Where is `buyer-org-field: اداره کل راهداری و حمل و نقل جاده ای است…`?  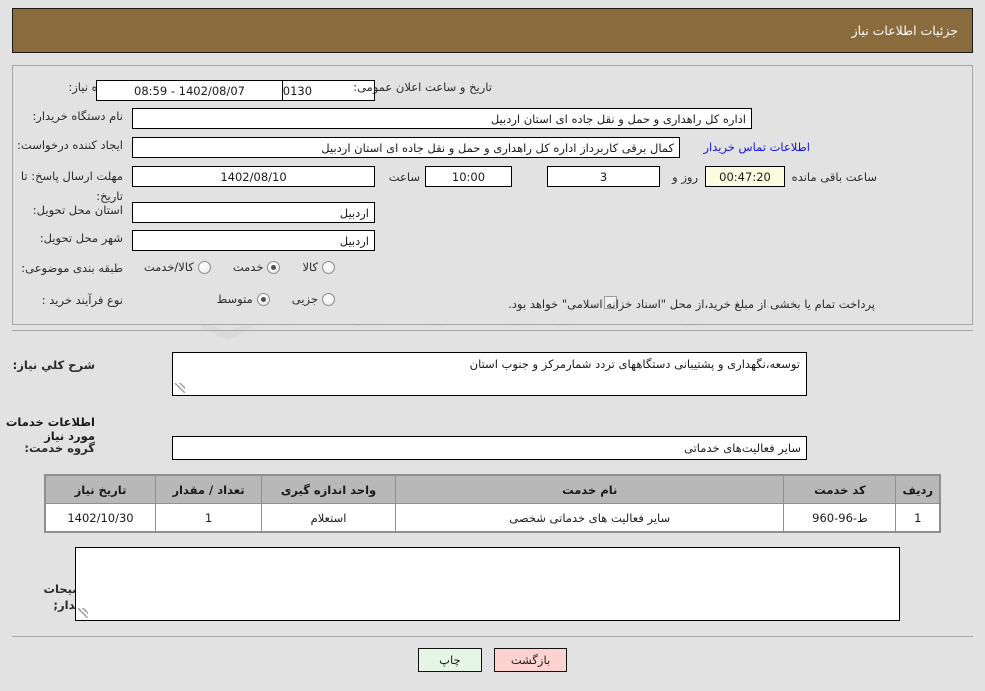 buyer-org-field: اداره کل راهداری و حمل و نقل جاده ای است… is located at coordinates (442, 118).